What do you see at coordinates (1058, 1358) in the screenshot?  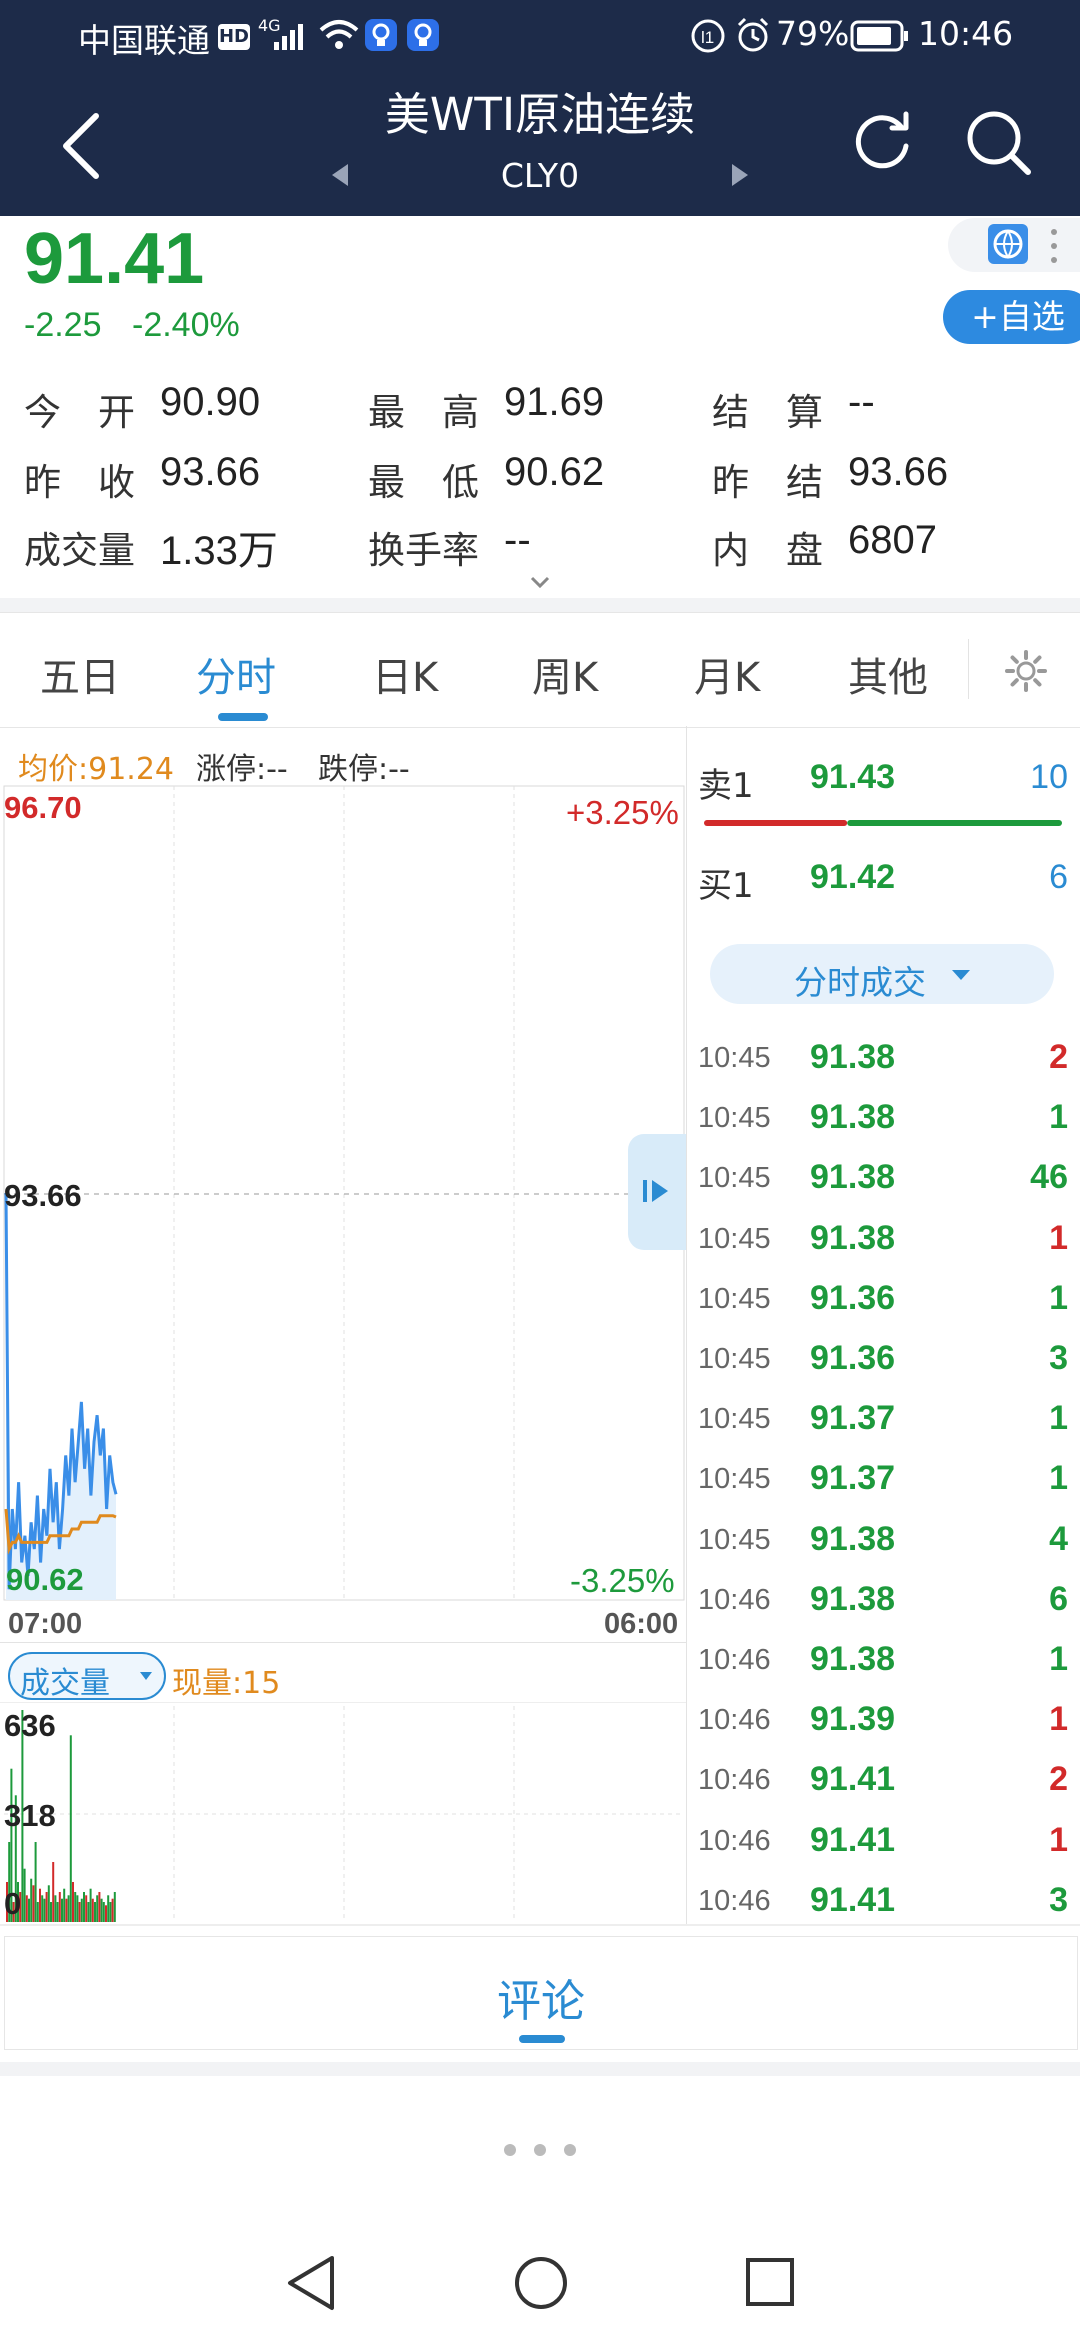 I see `trade-volume: 3` at bounding box center [1058, 1358].